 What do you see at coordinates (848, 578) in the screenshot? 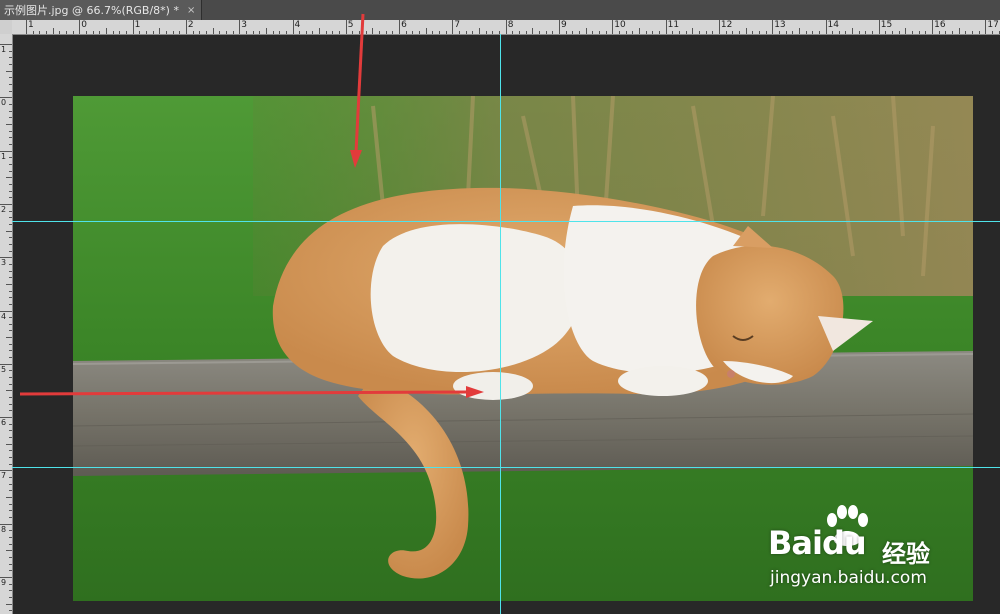
I see `watermark-url: jingyan.baidu.com` at bounding box center [848, 578].